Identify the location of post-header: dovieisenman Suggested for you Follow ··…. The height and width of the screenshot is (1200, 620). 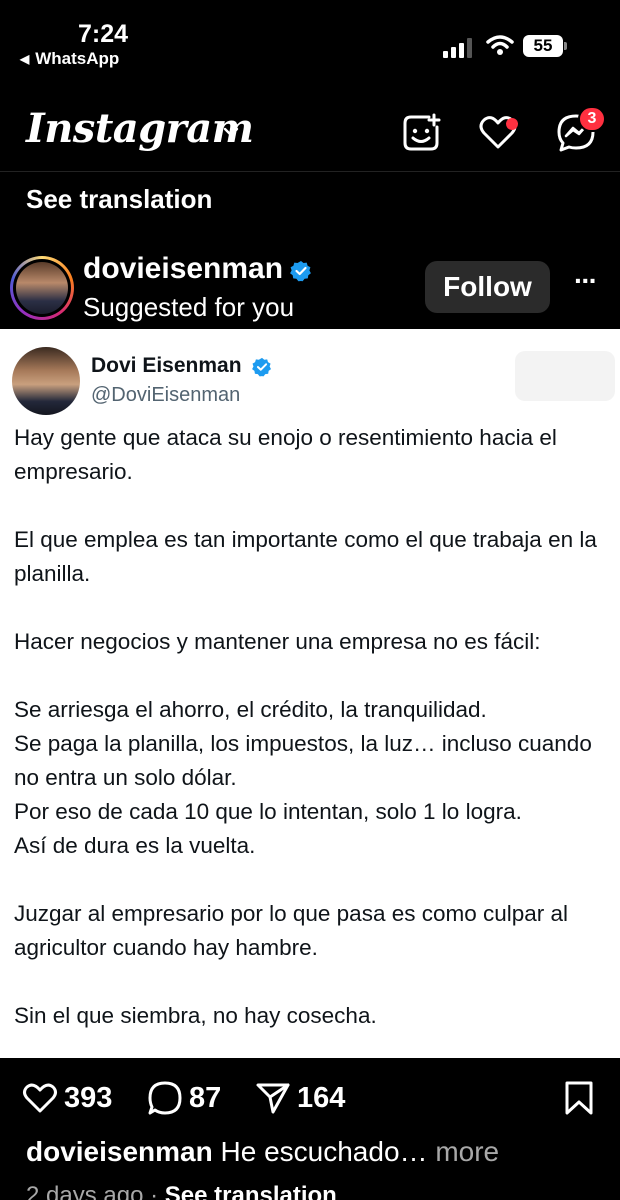
(310, 289).